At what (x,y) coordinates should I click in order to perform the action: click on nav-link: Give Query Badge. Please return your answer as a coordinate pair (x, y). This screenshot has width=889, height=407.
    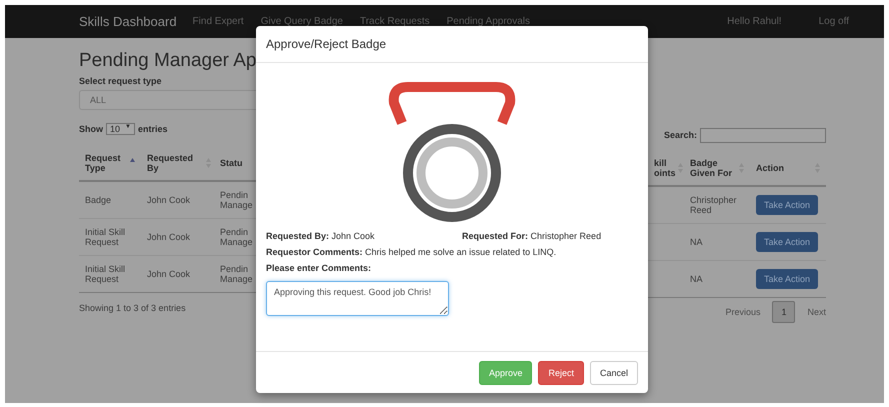
    Looking at the image, I should click on (301, 21).